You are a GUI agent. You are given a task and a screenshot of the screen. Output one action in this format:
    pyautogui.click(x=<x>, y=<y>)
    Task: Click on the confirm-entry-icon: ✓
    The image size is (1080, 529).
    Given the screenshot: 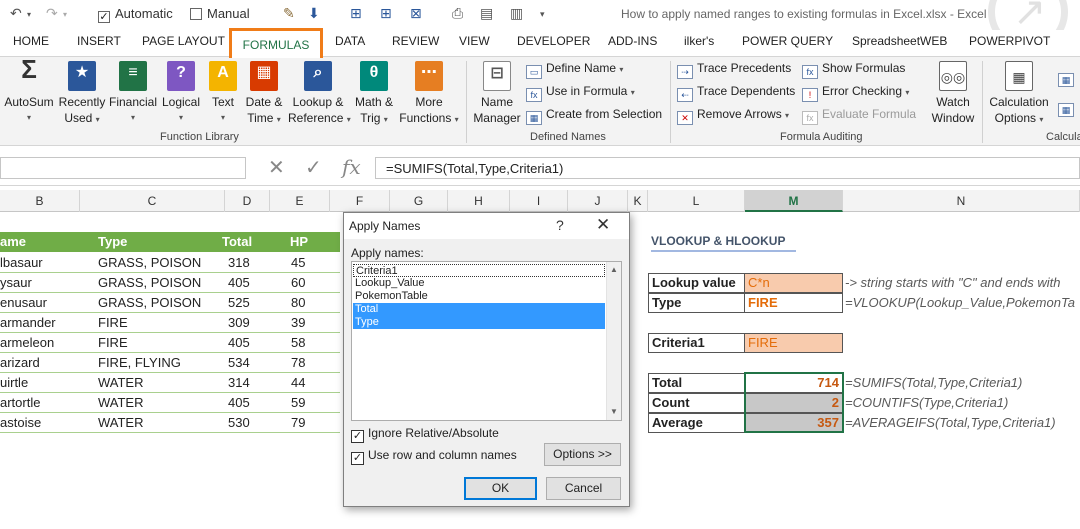 What is the action you would take?
    pyautogui.click(x=313, y=167)
    